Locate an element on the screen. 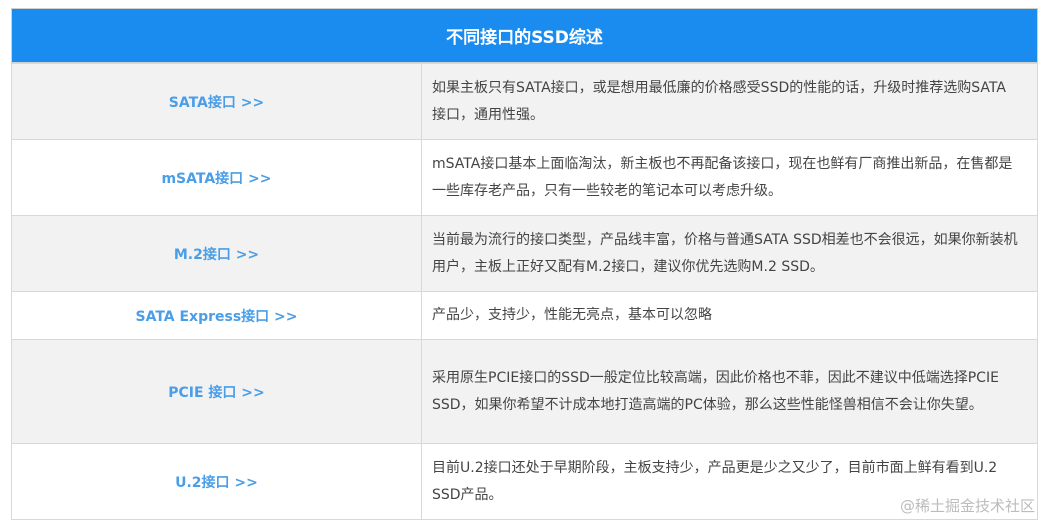 The height and width of the screenshot is (526, 1049). row-key-cell: mSATA接口 >> is located at coordinates (216, 177).